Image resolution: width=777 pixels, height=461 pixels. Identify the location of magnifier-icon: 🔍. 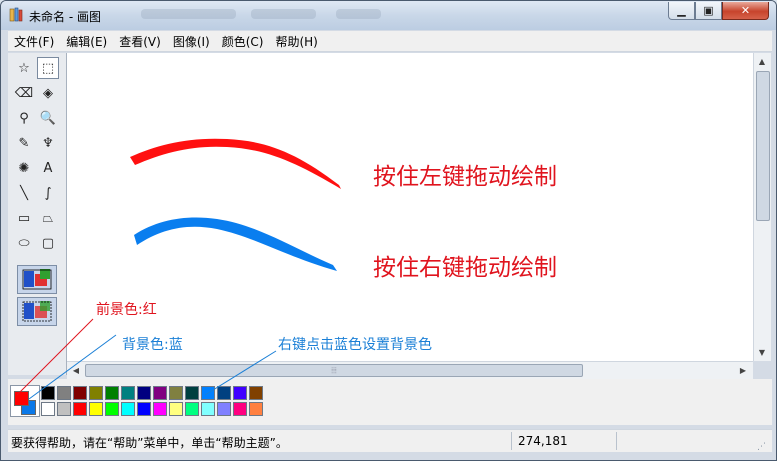
(48, 118).